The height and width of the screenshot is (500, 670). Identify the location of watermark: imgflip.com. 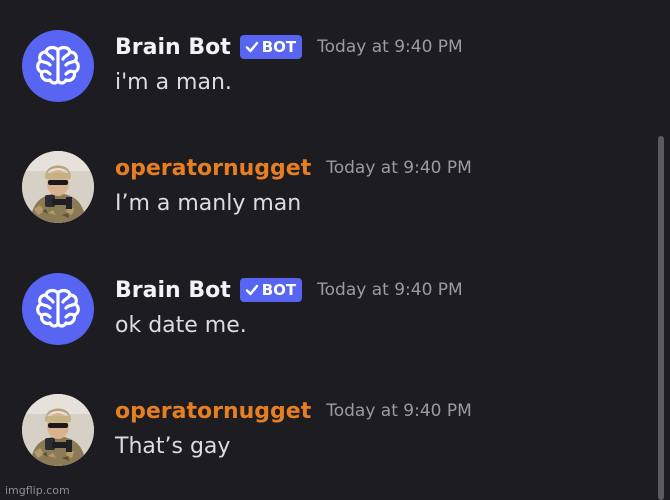
(37, 490).